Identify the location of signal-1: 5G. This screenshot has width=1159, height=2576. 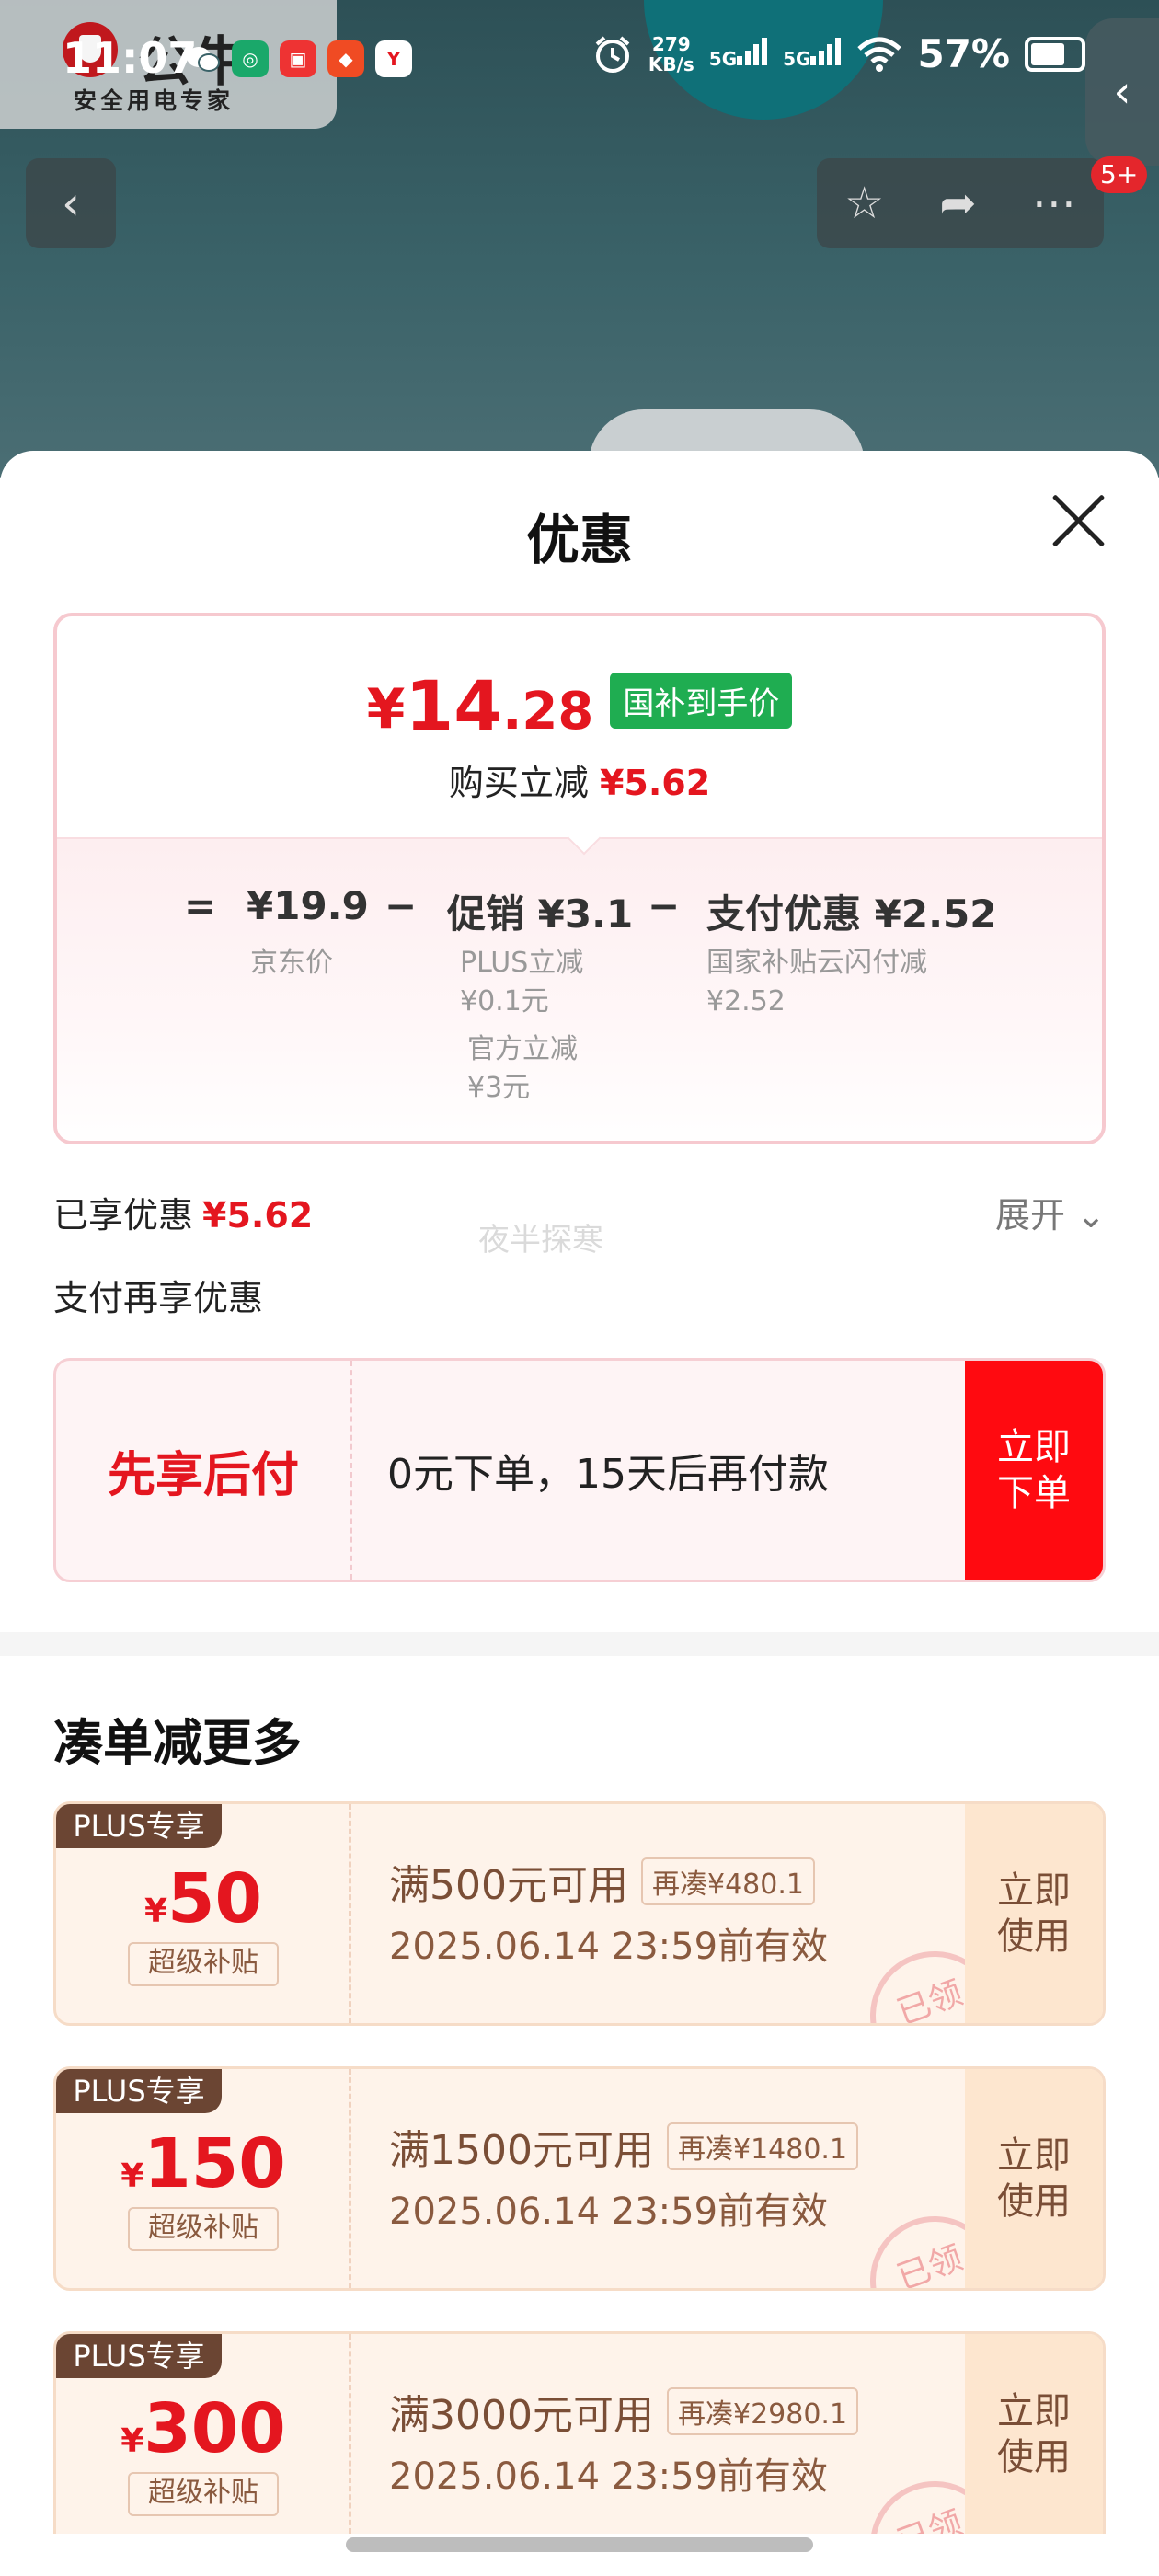
(738, 54).